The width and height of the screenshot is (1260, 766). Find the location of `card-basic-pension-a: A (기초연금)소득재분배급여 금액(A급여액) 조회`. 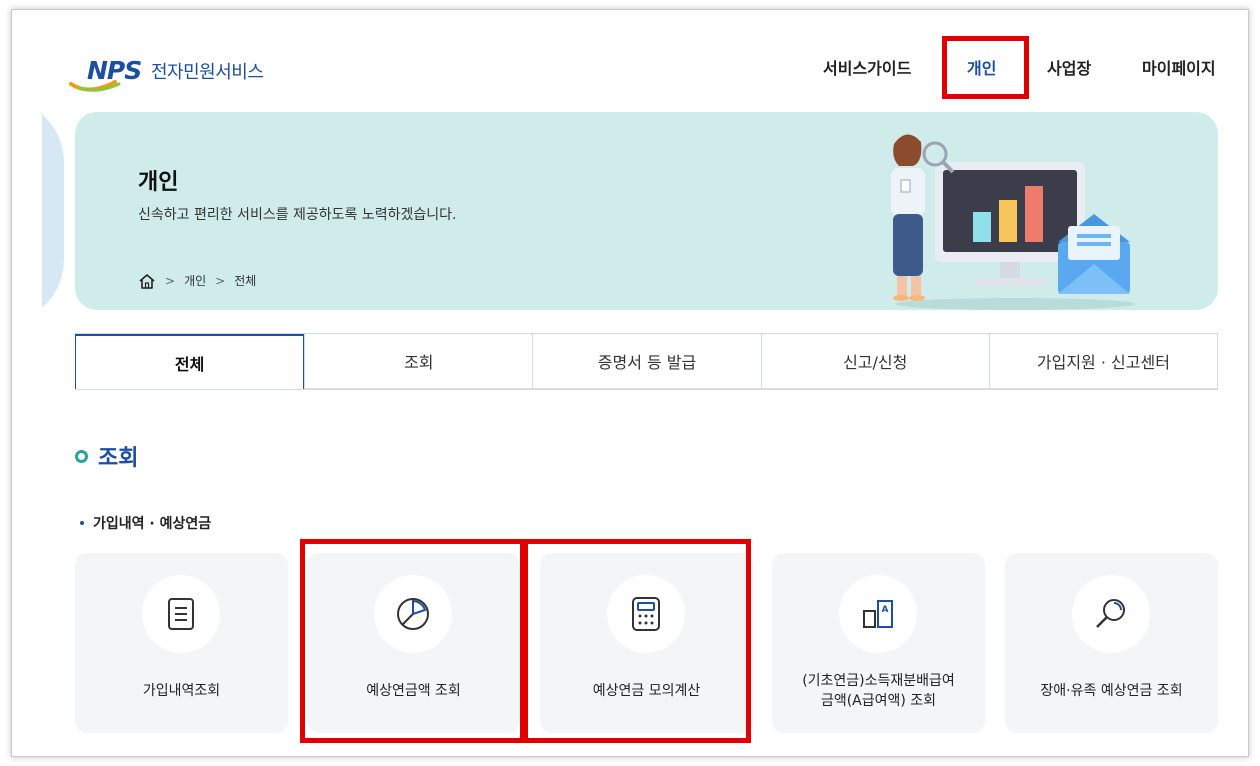

card-basic-pension-a: A (기초연금)소득재분배급여 금액(A급여액) 조회 is located at coordinates (878, 643).